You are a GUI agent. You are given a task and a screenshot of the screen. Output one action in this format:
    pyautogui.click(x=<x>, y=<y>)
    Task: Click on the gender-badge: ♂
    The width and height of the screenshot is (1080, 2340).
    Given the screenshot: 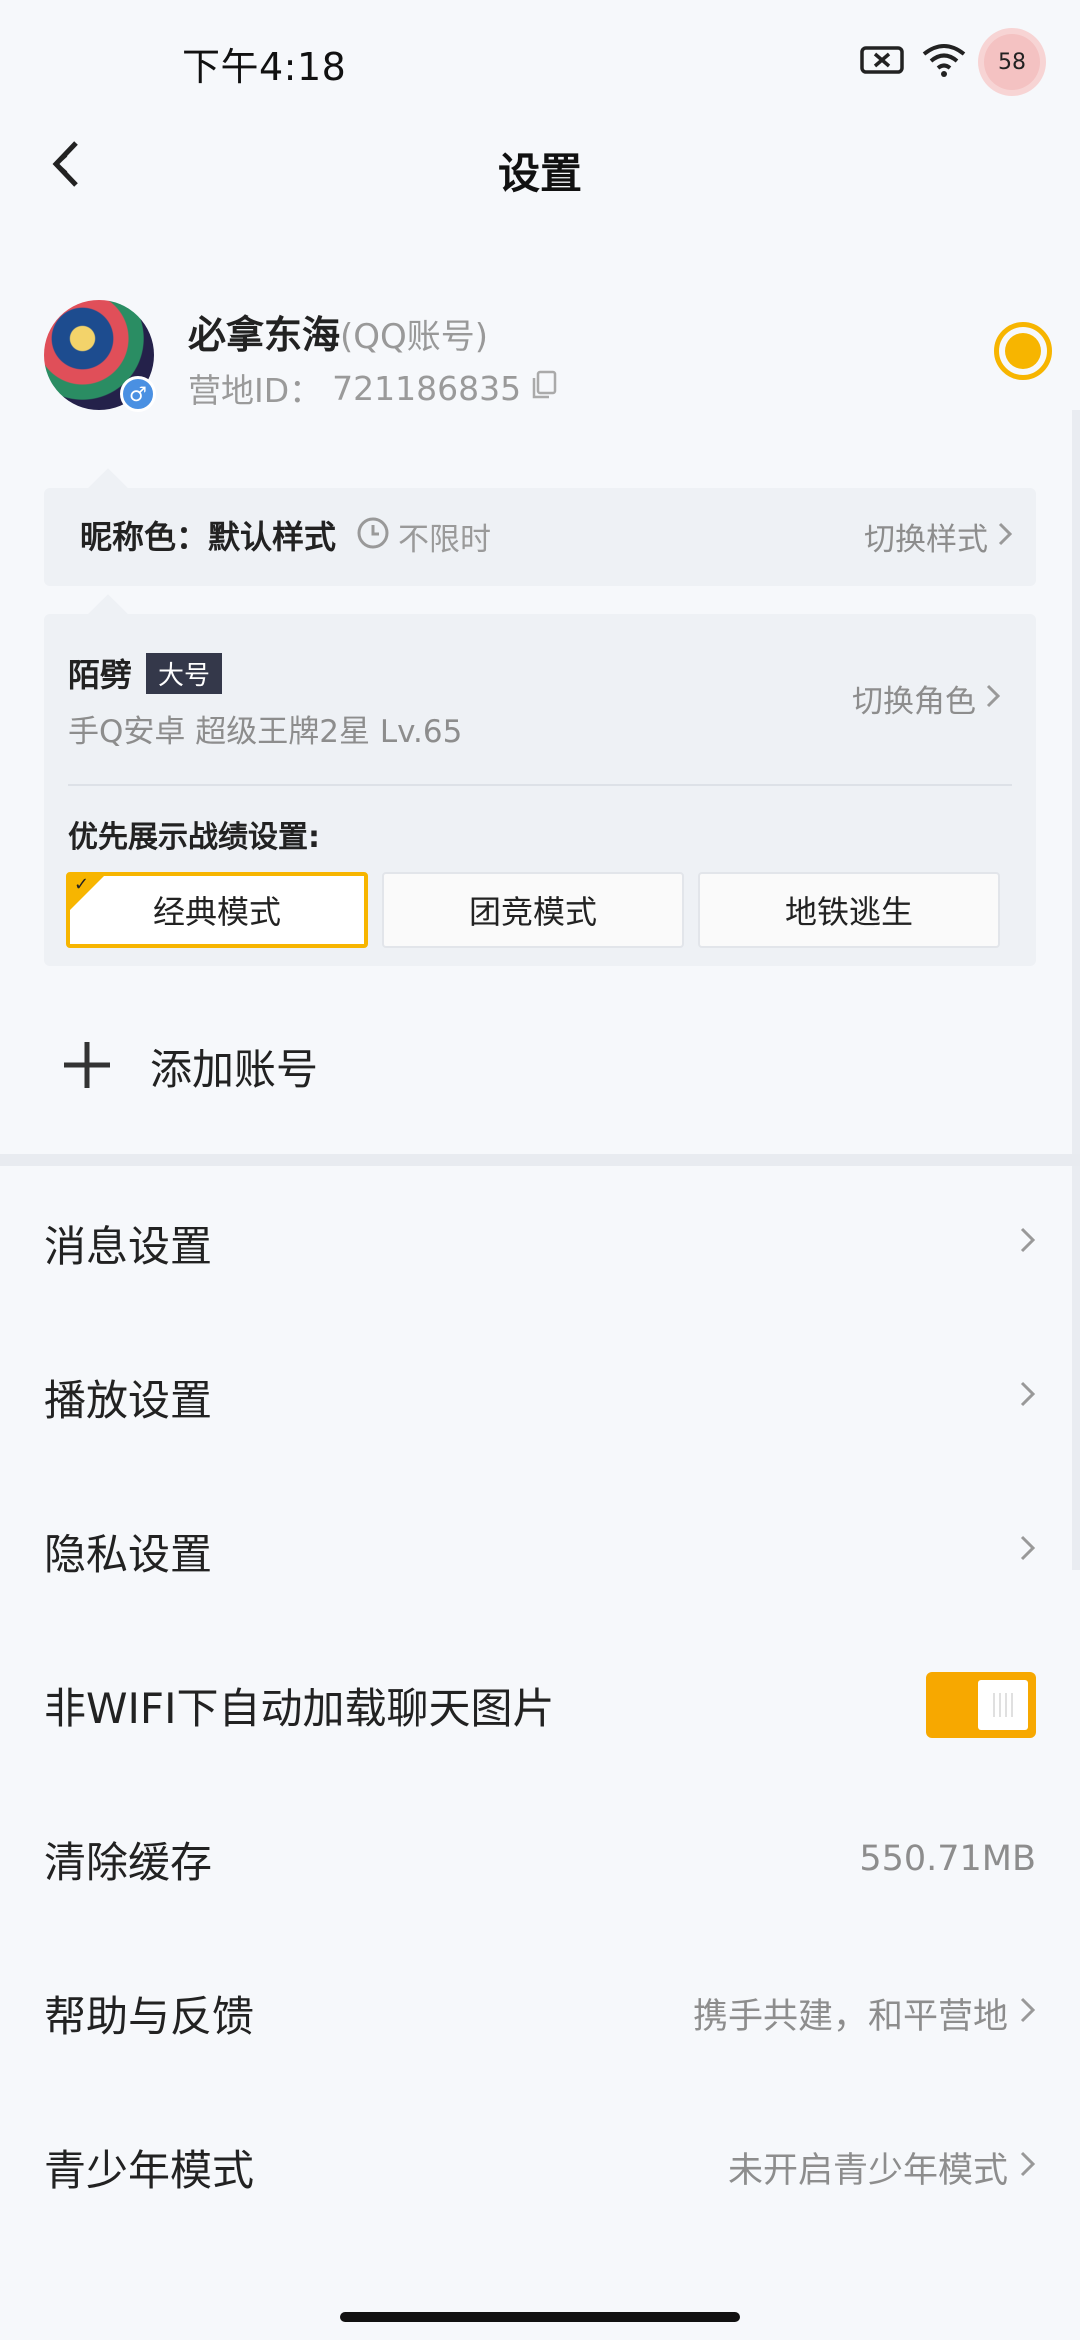 What is the action you would take?
    pyautogui.click(x=138, y=394)
    